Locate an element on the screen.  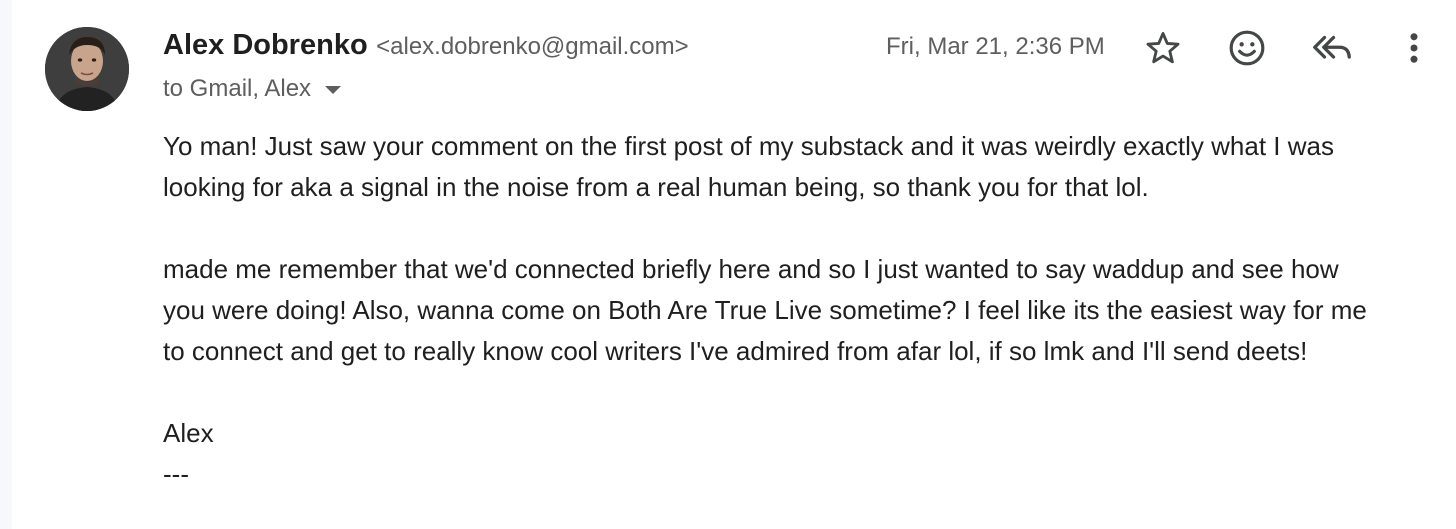
reply-all-icon is located at coordinates (1332, 47).